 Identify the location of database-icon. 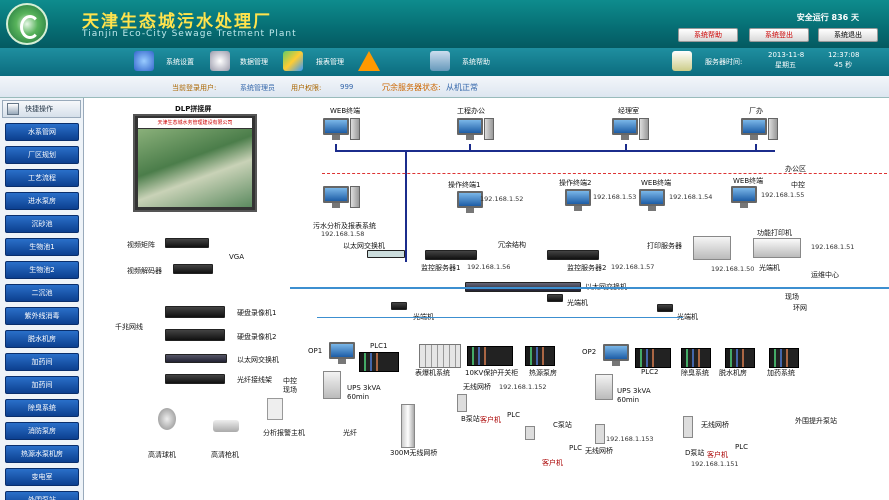
(220, 61).